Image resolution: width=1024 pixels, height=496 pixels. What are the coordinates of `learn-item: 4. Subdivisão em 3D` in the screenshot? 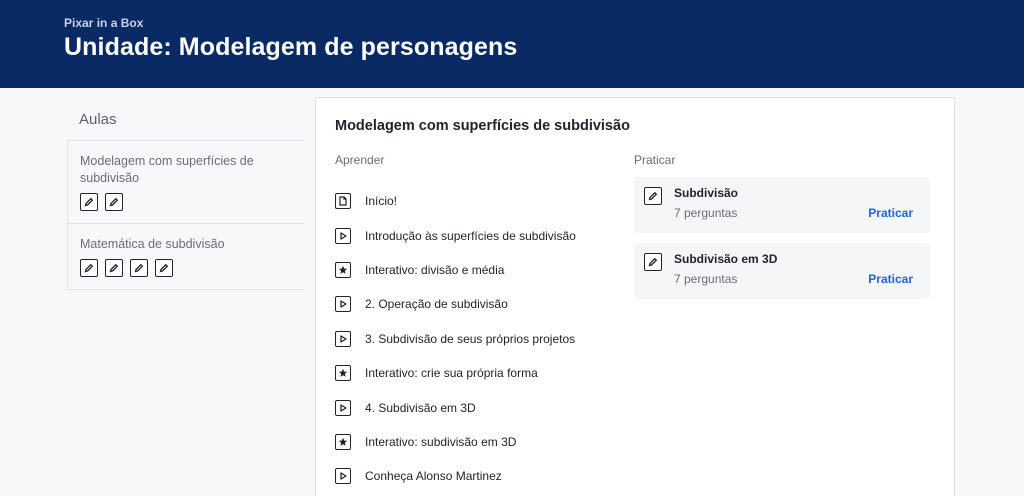 It's located at (480, 407).